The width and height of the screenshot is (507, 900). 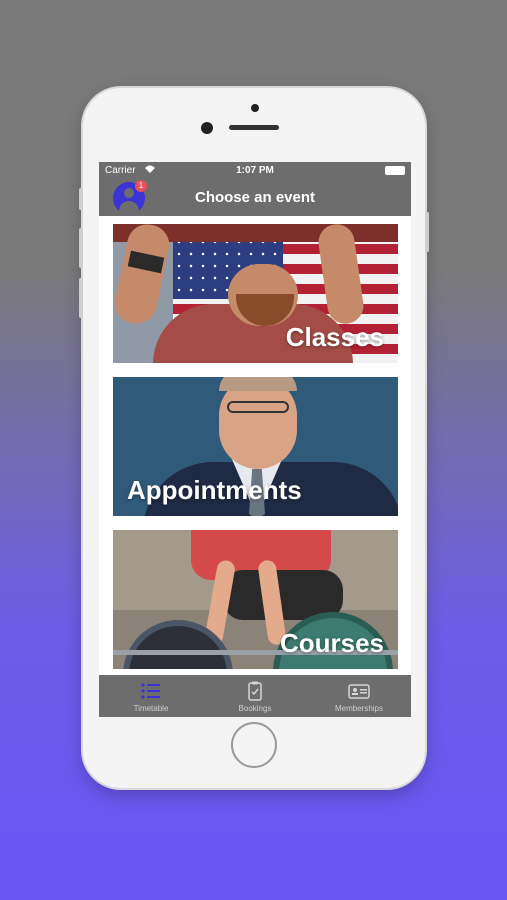 What do you see at coordinates (358, 708) in the screenshot?
I see `tab-label-memberships: Memberships` at bounding box center [358, 708].